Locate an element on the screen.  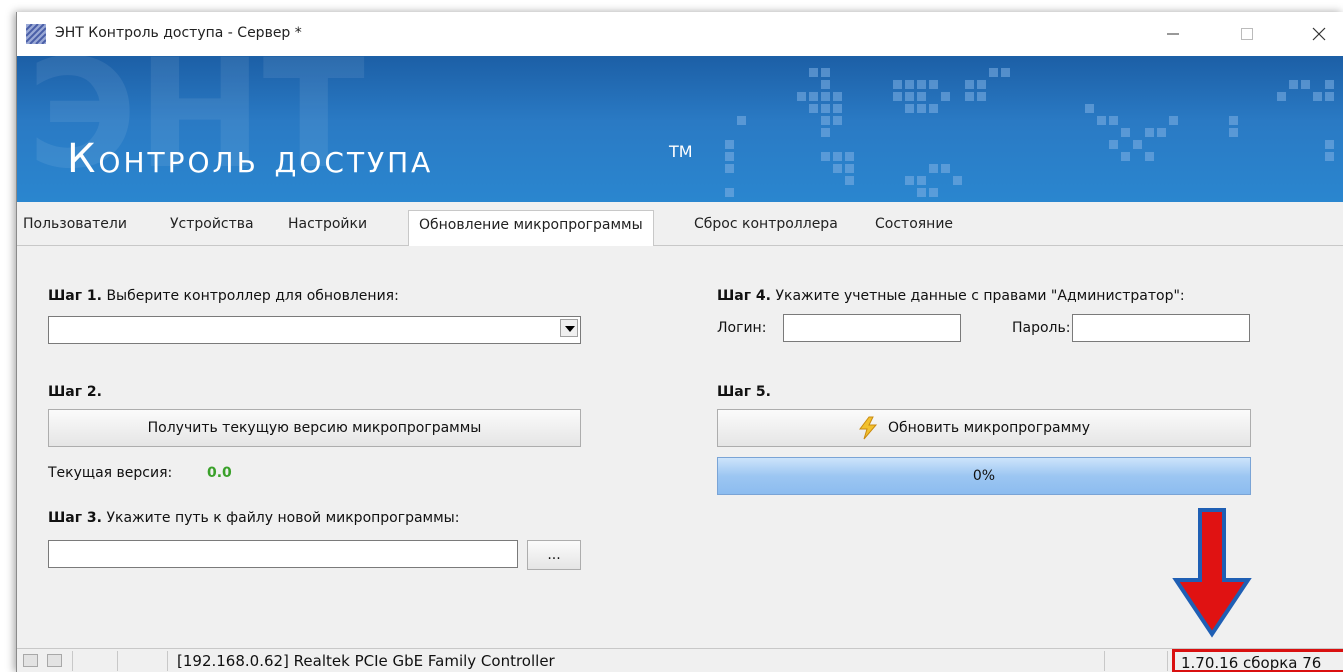
password-label: Пароль: is located at coordinates (1041, 328).